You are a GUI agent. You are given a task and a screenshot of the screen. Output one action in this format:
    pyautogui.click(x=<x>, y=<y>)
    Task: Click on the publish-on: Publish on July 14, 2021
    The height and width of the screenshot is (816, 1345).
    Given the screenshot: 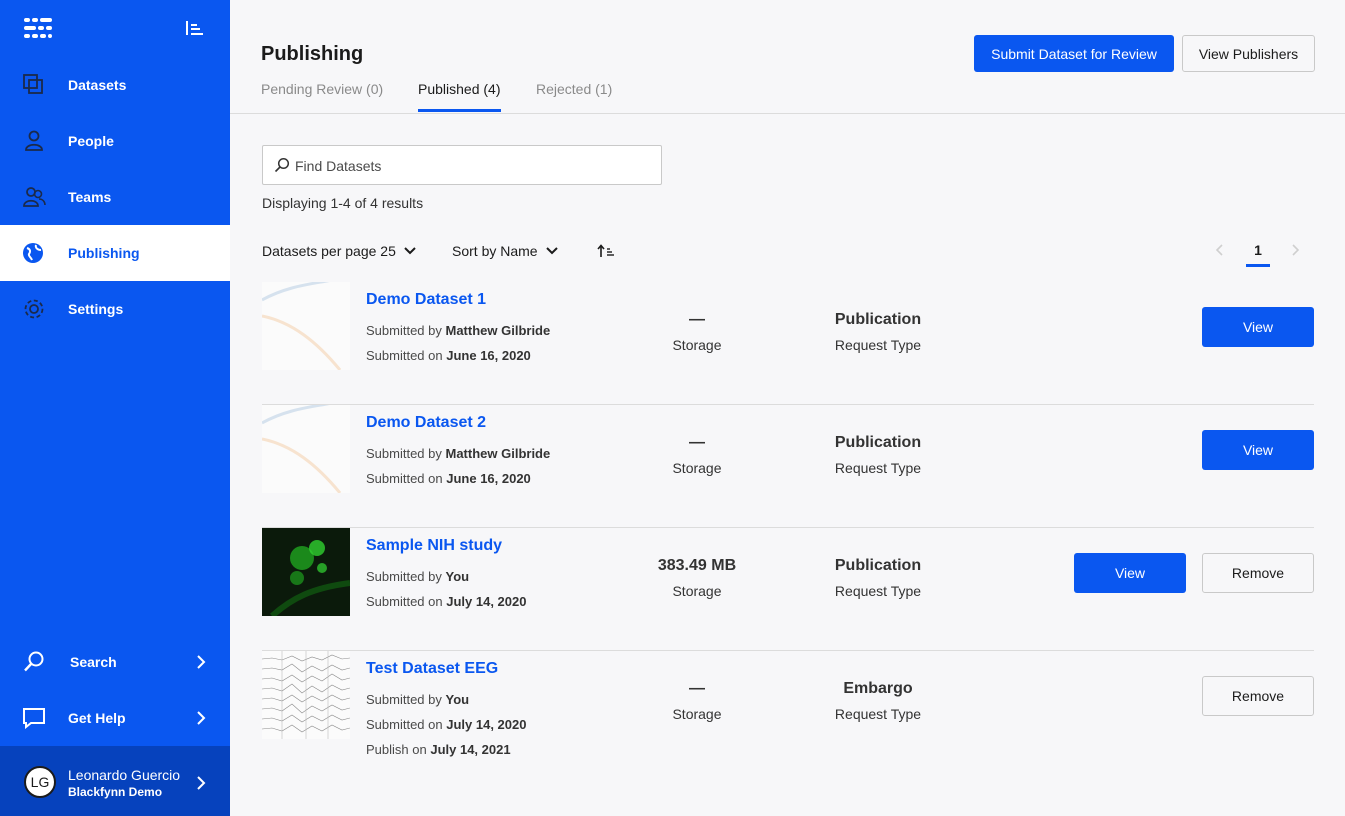 What is the action you would take?
    pyautogui.click(x=438, y=749)
    